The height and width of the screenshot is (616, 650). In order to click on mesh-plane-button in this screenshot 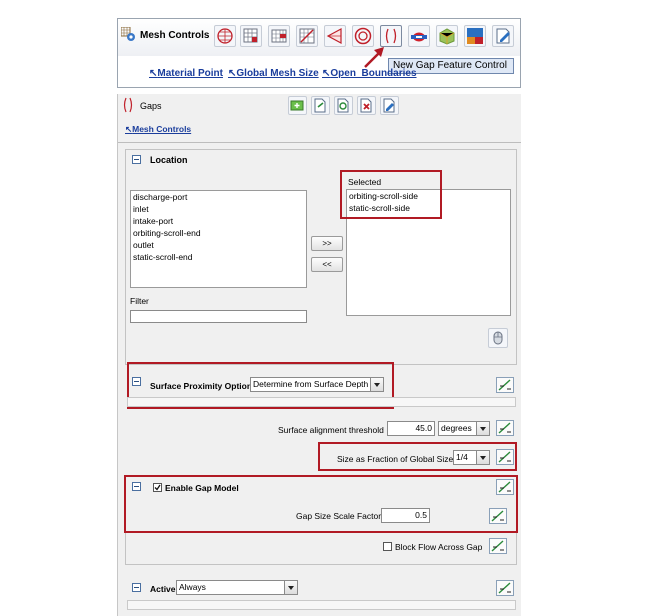, I will do `click(279, 36)`.